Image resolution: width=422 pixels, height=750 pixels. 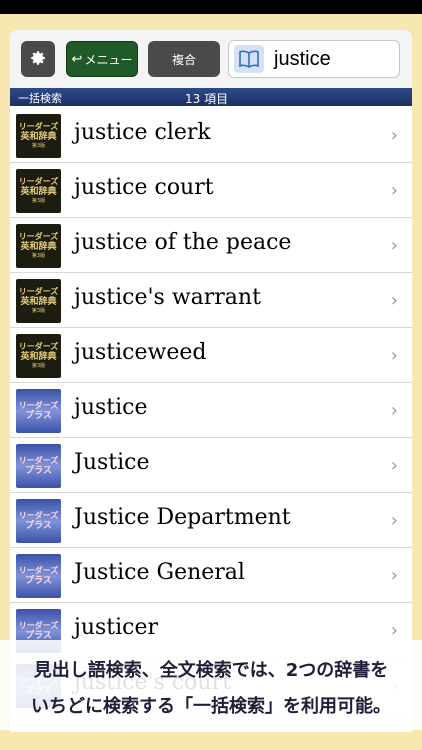 I want to click on gear-icon, so click(x=38, y=59).